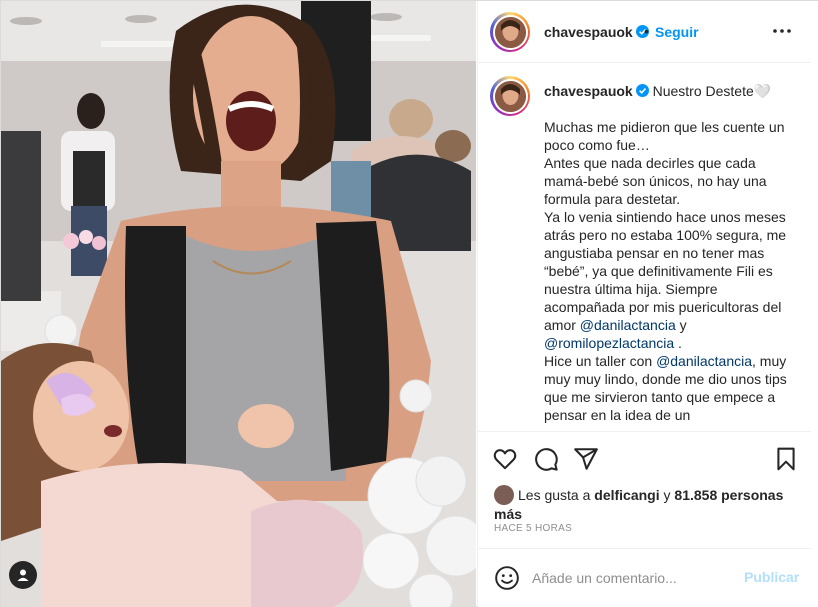  Describe the element at coordinates (505, 459) in the screenshot. I see `heart-icon` at that location.